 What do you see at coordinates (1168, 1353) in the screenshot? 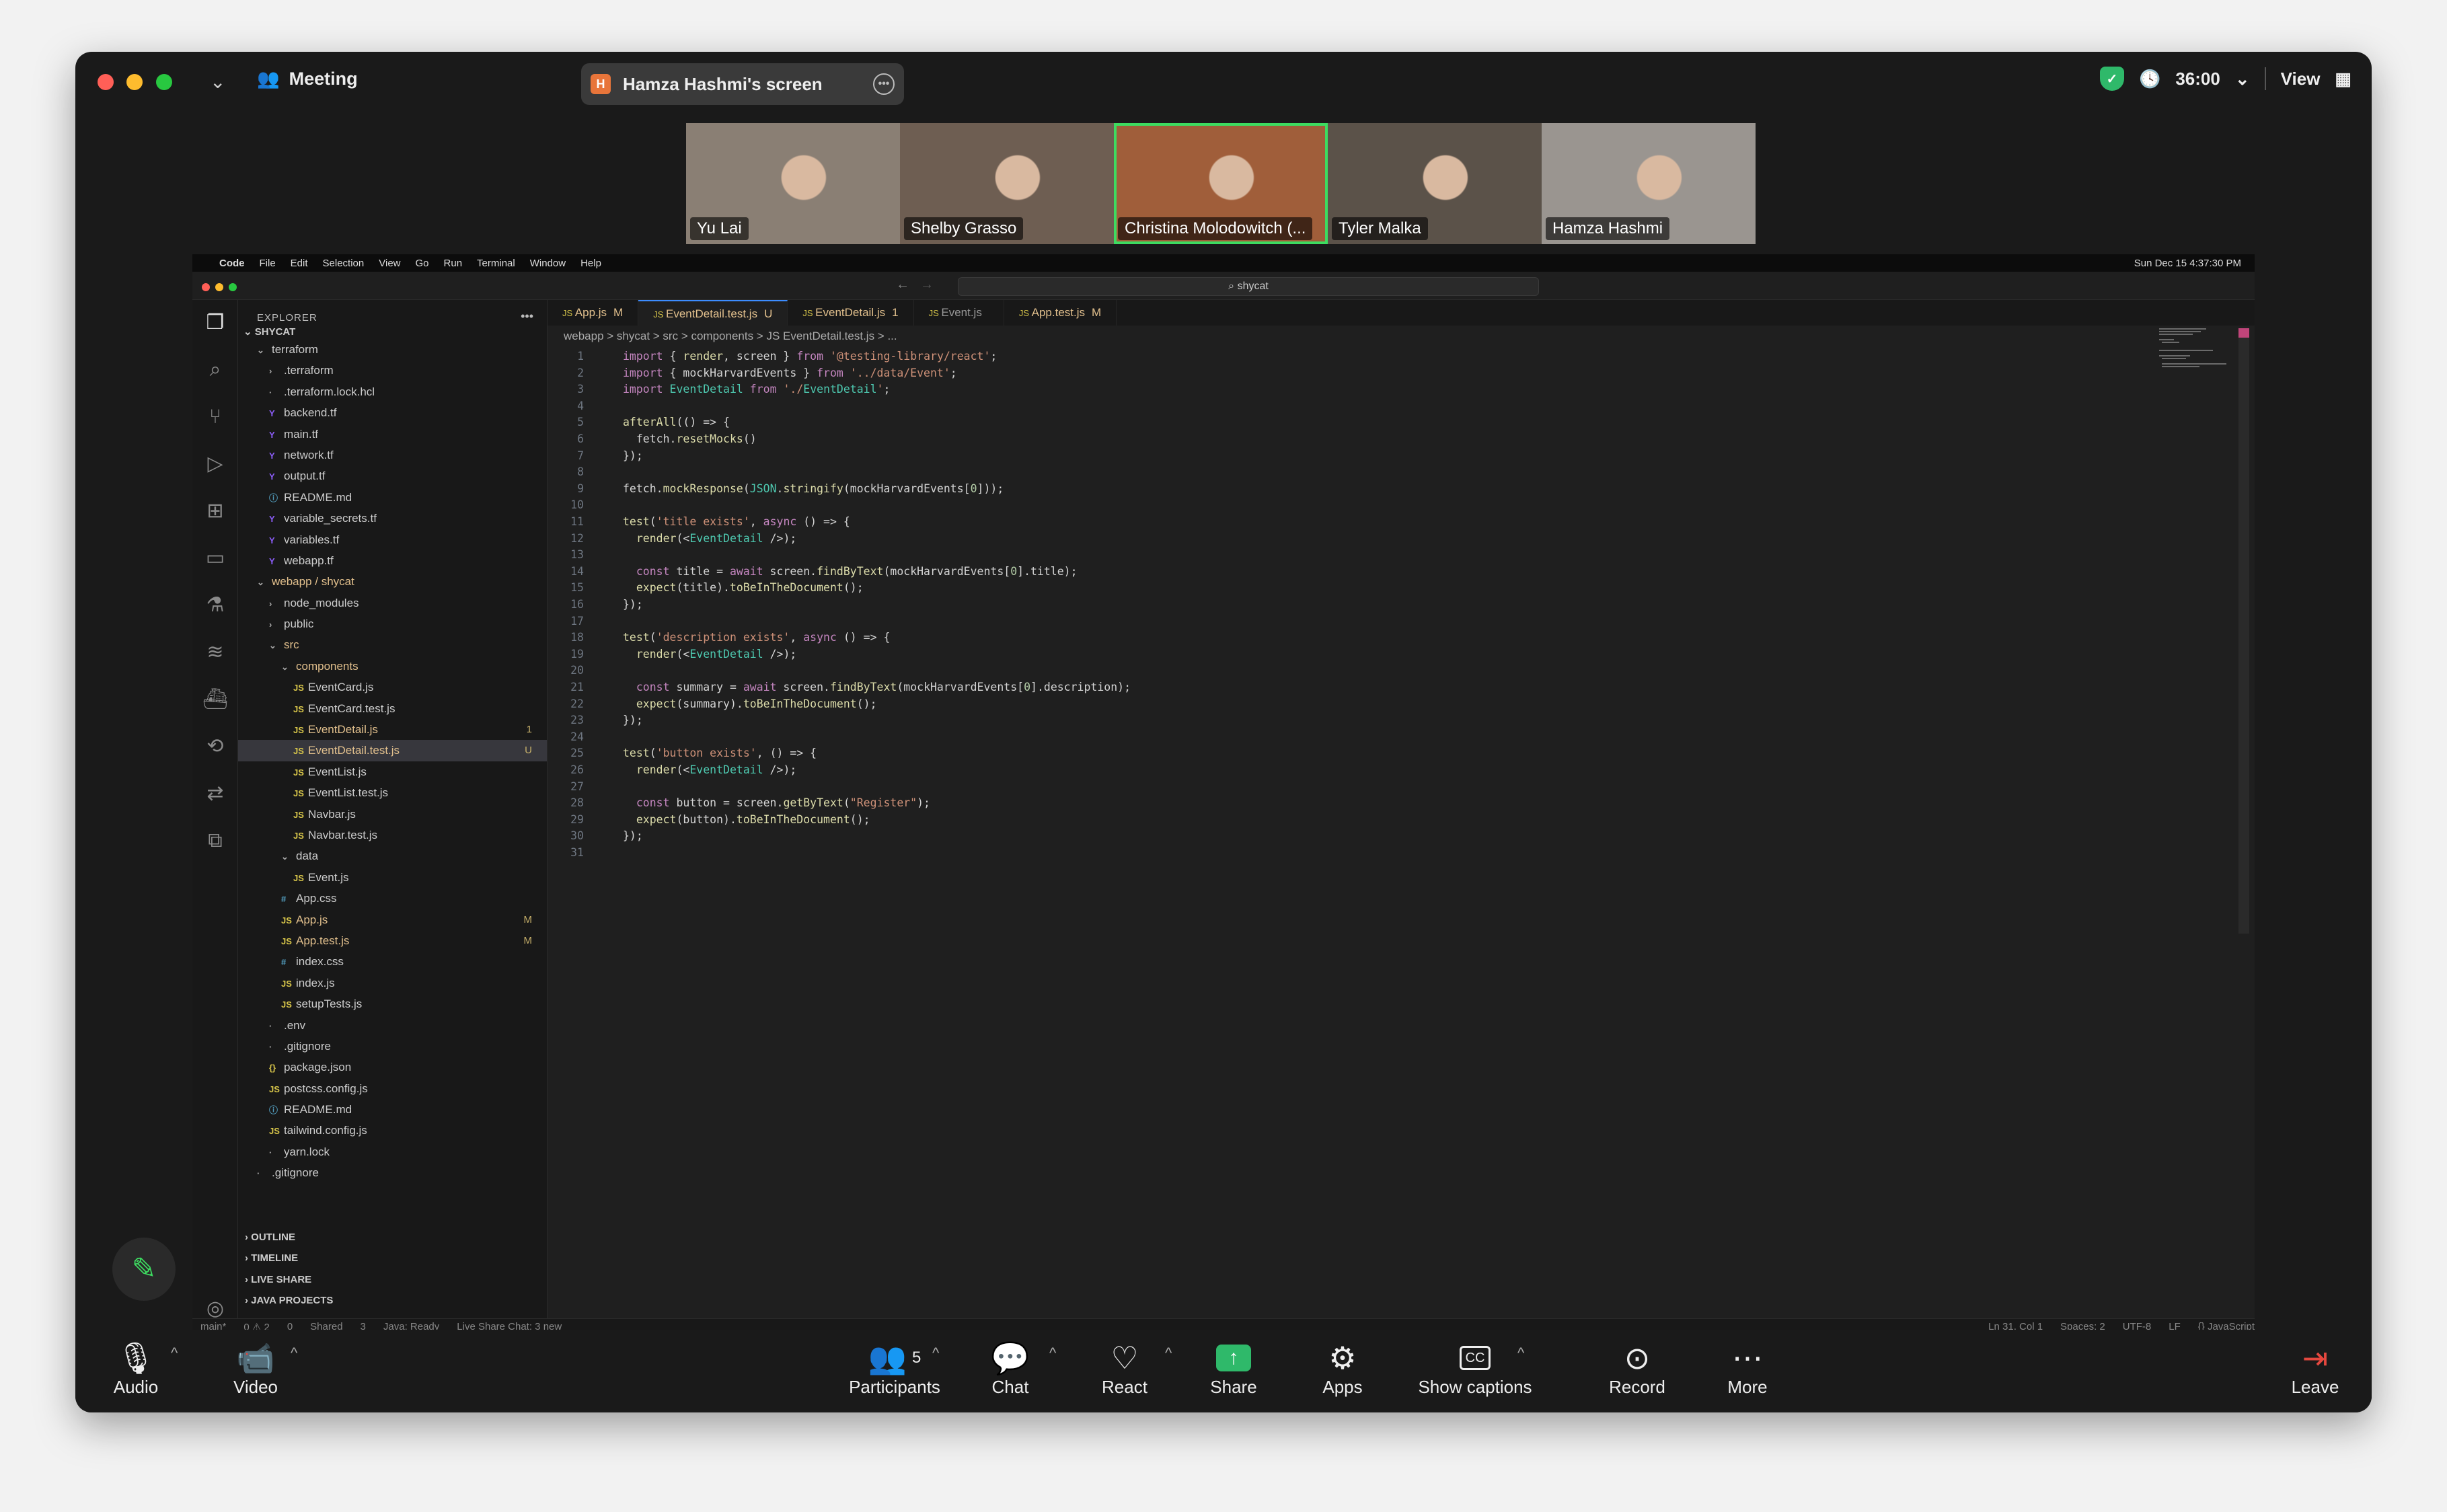
I see `react-options-caret: ^` at bounding box center [1168, 1353].